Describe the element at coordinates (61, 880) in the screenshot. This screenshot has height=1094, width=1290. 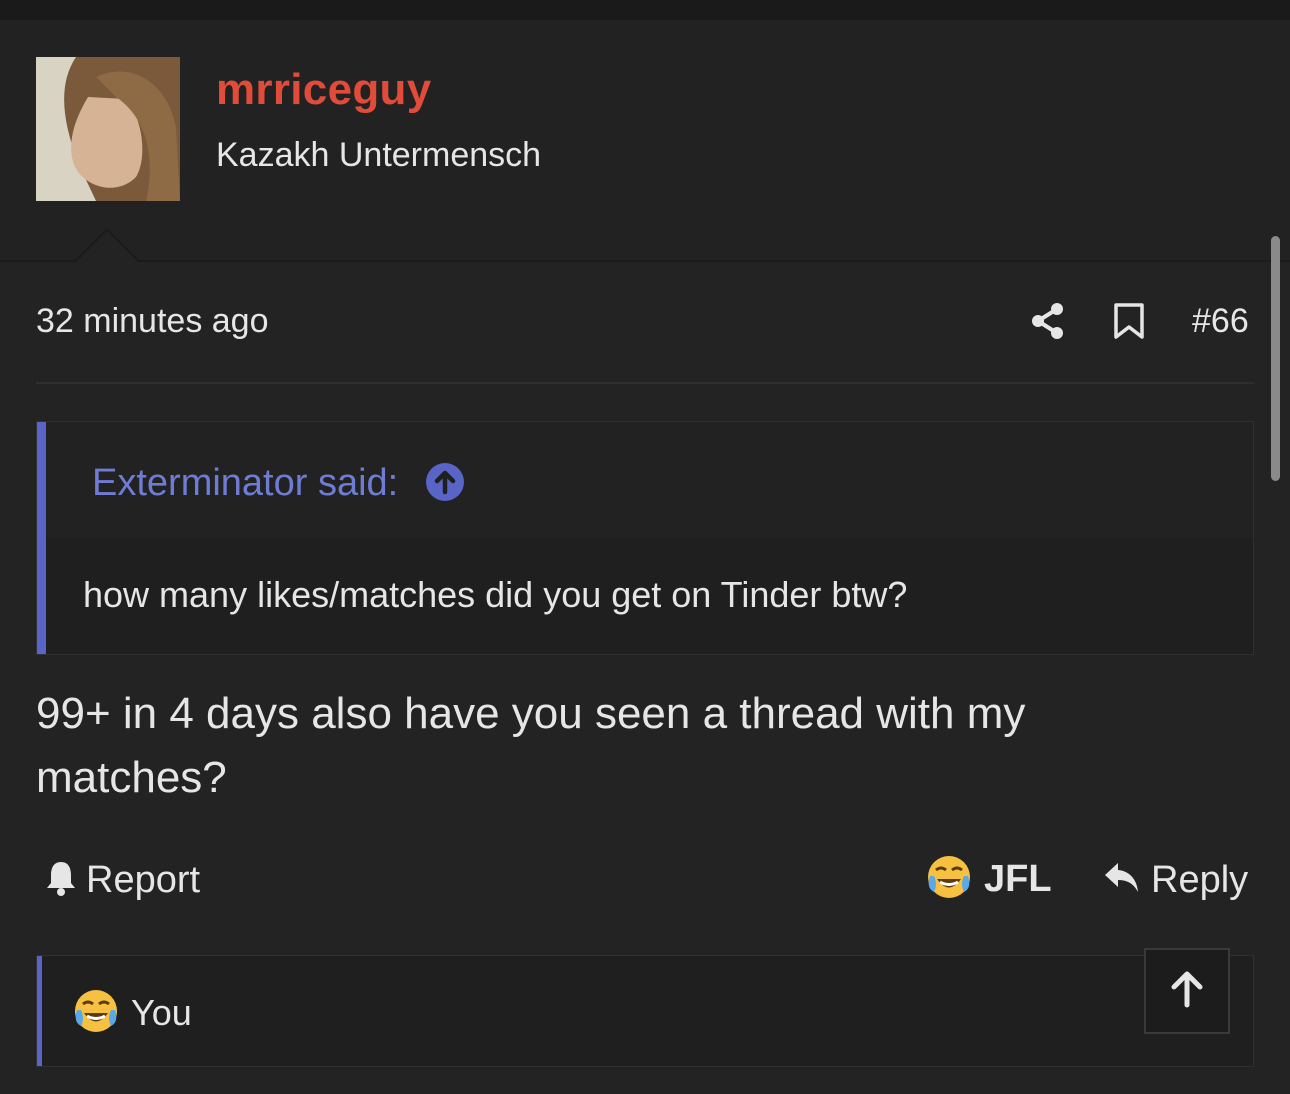
I see `bell-icon` at that location.